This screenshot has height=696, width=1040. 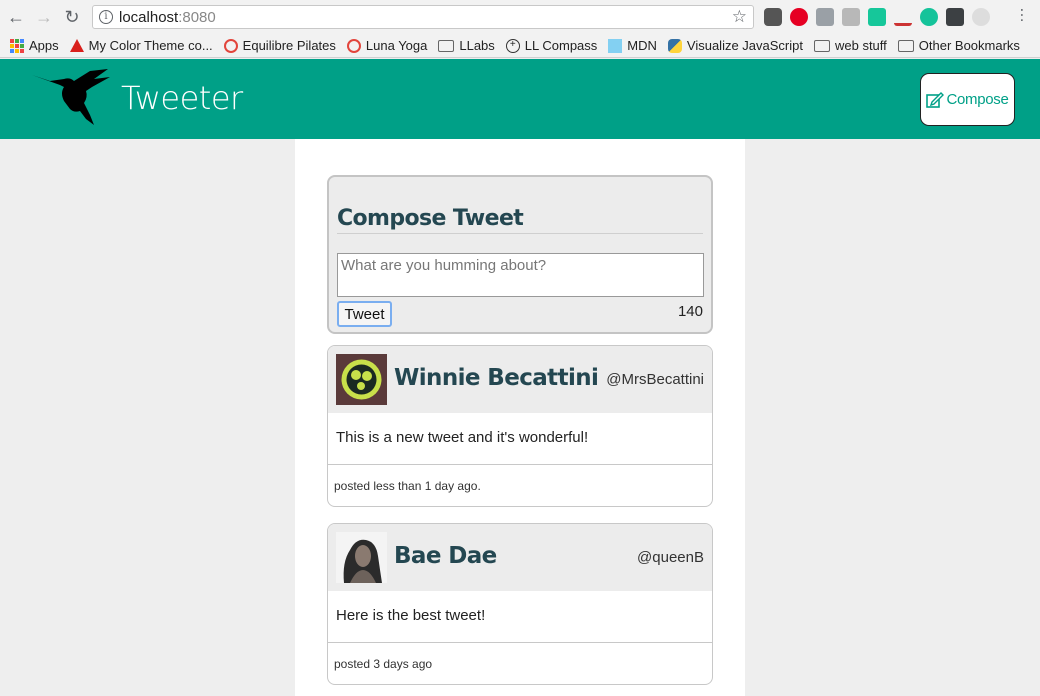 I want to click on bookmark-other: Other Bookmarks, so click(x=958, y=45).